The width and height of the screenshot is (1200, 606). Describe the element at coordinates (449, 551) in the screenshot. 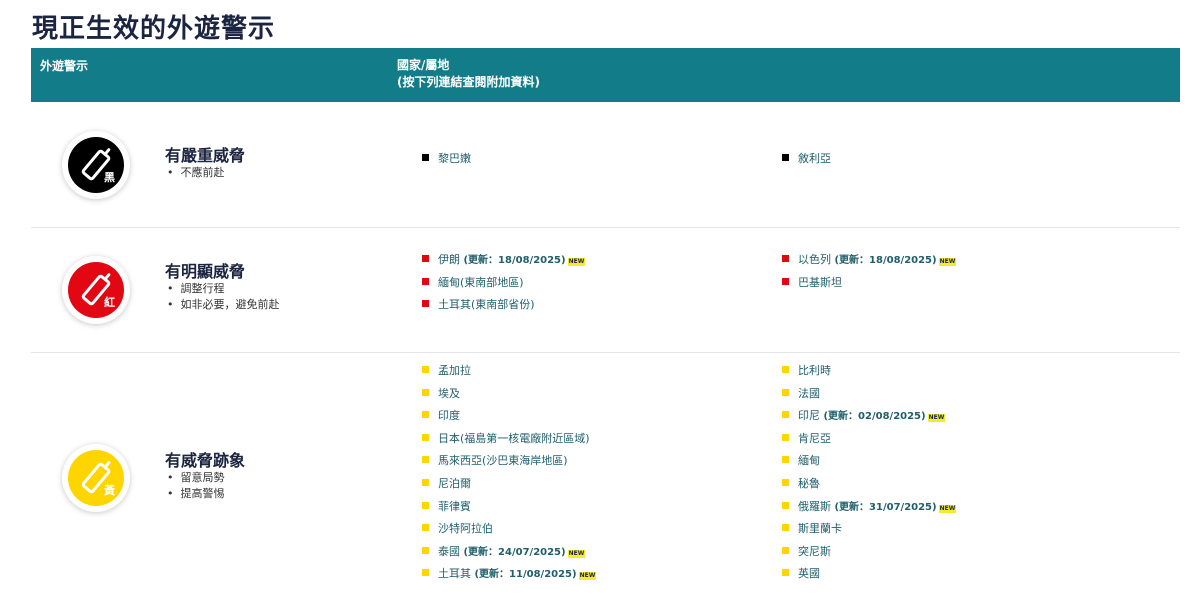

I see `country-name: 泰國` at that location.